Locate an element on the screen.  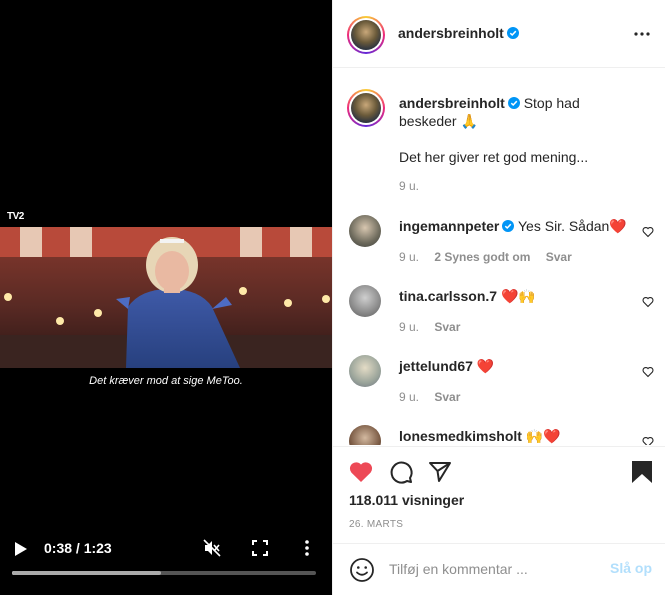
video-progress-bar is located at coordinates (164, 573).